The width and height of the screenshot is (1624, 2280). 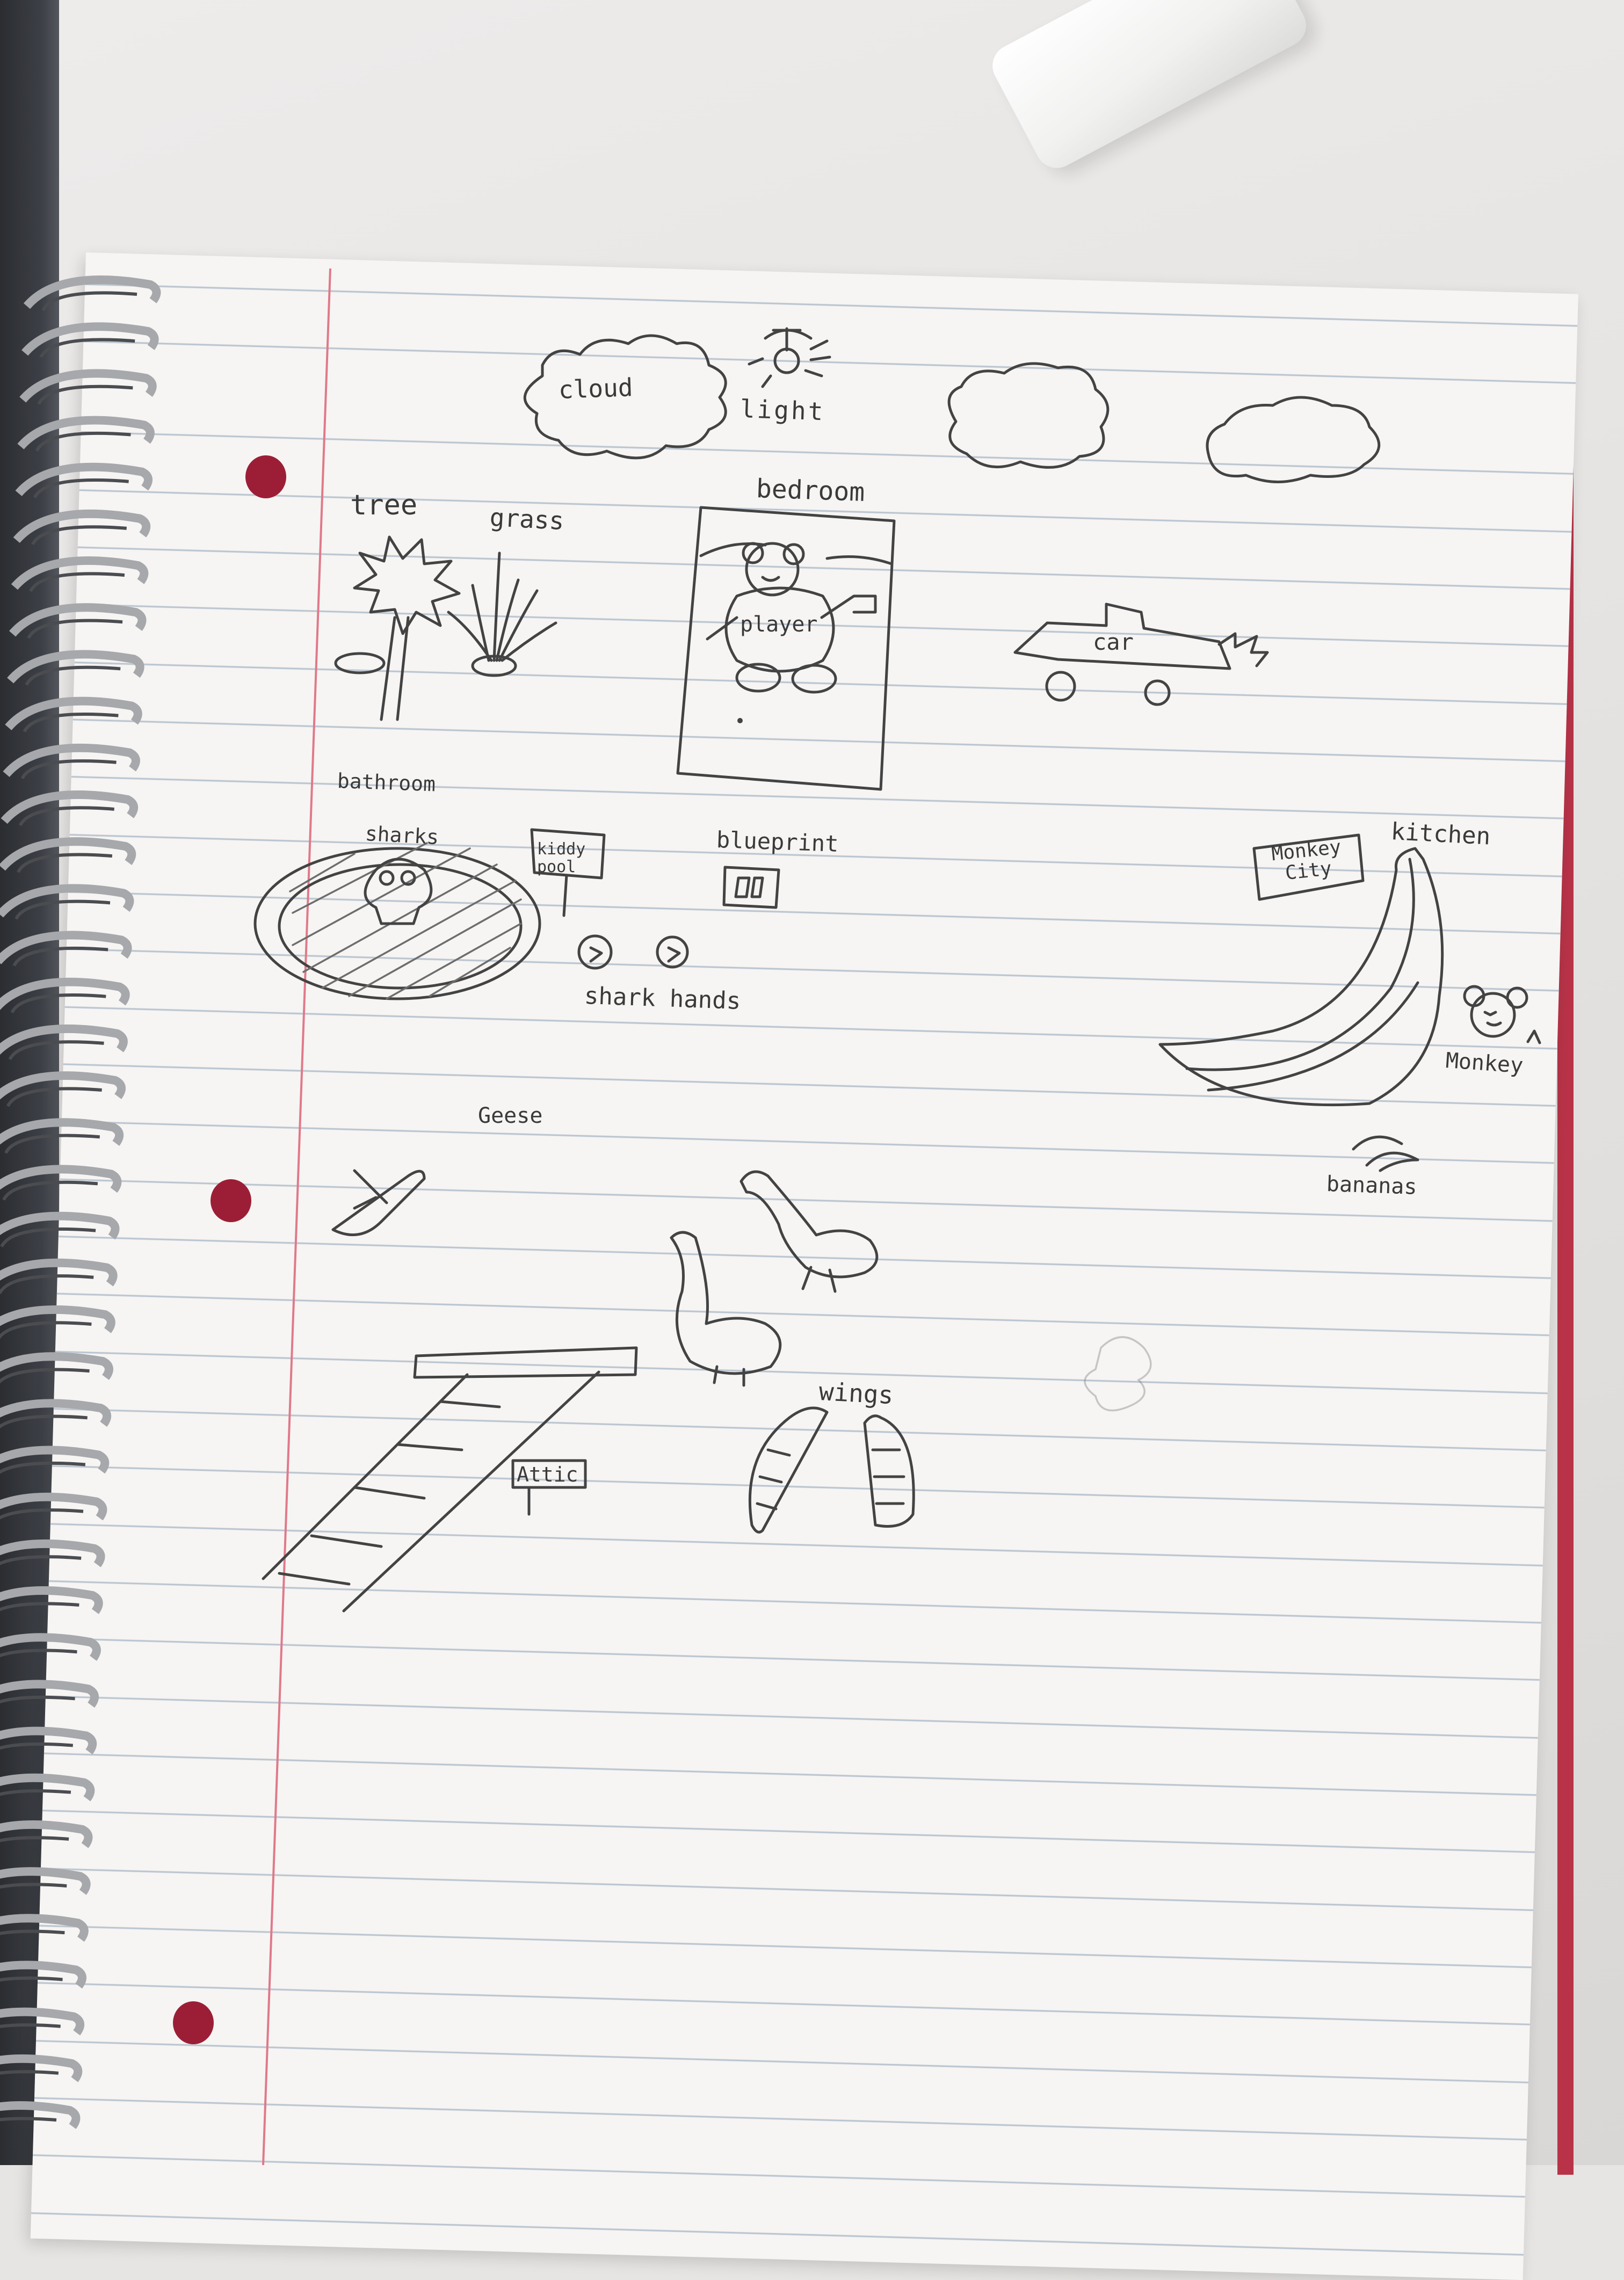 I want to click on attic-ladder-drawing, so click(x=450, y=1480).